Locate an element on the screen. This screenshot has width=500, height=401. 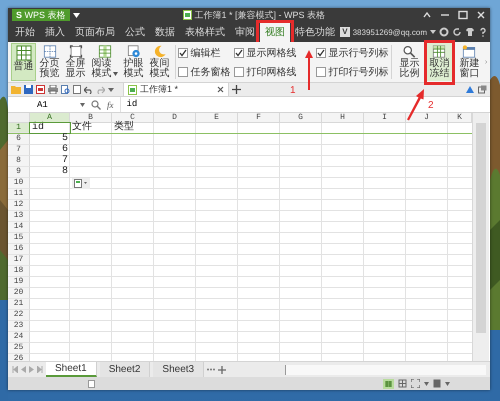
pdf-icon is located at coordinates (40, 89).